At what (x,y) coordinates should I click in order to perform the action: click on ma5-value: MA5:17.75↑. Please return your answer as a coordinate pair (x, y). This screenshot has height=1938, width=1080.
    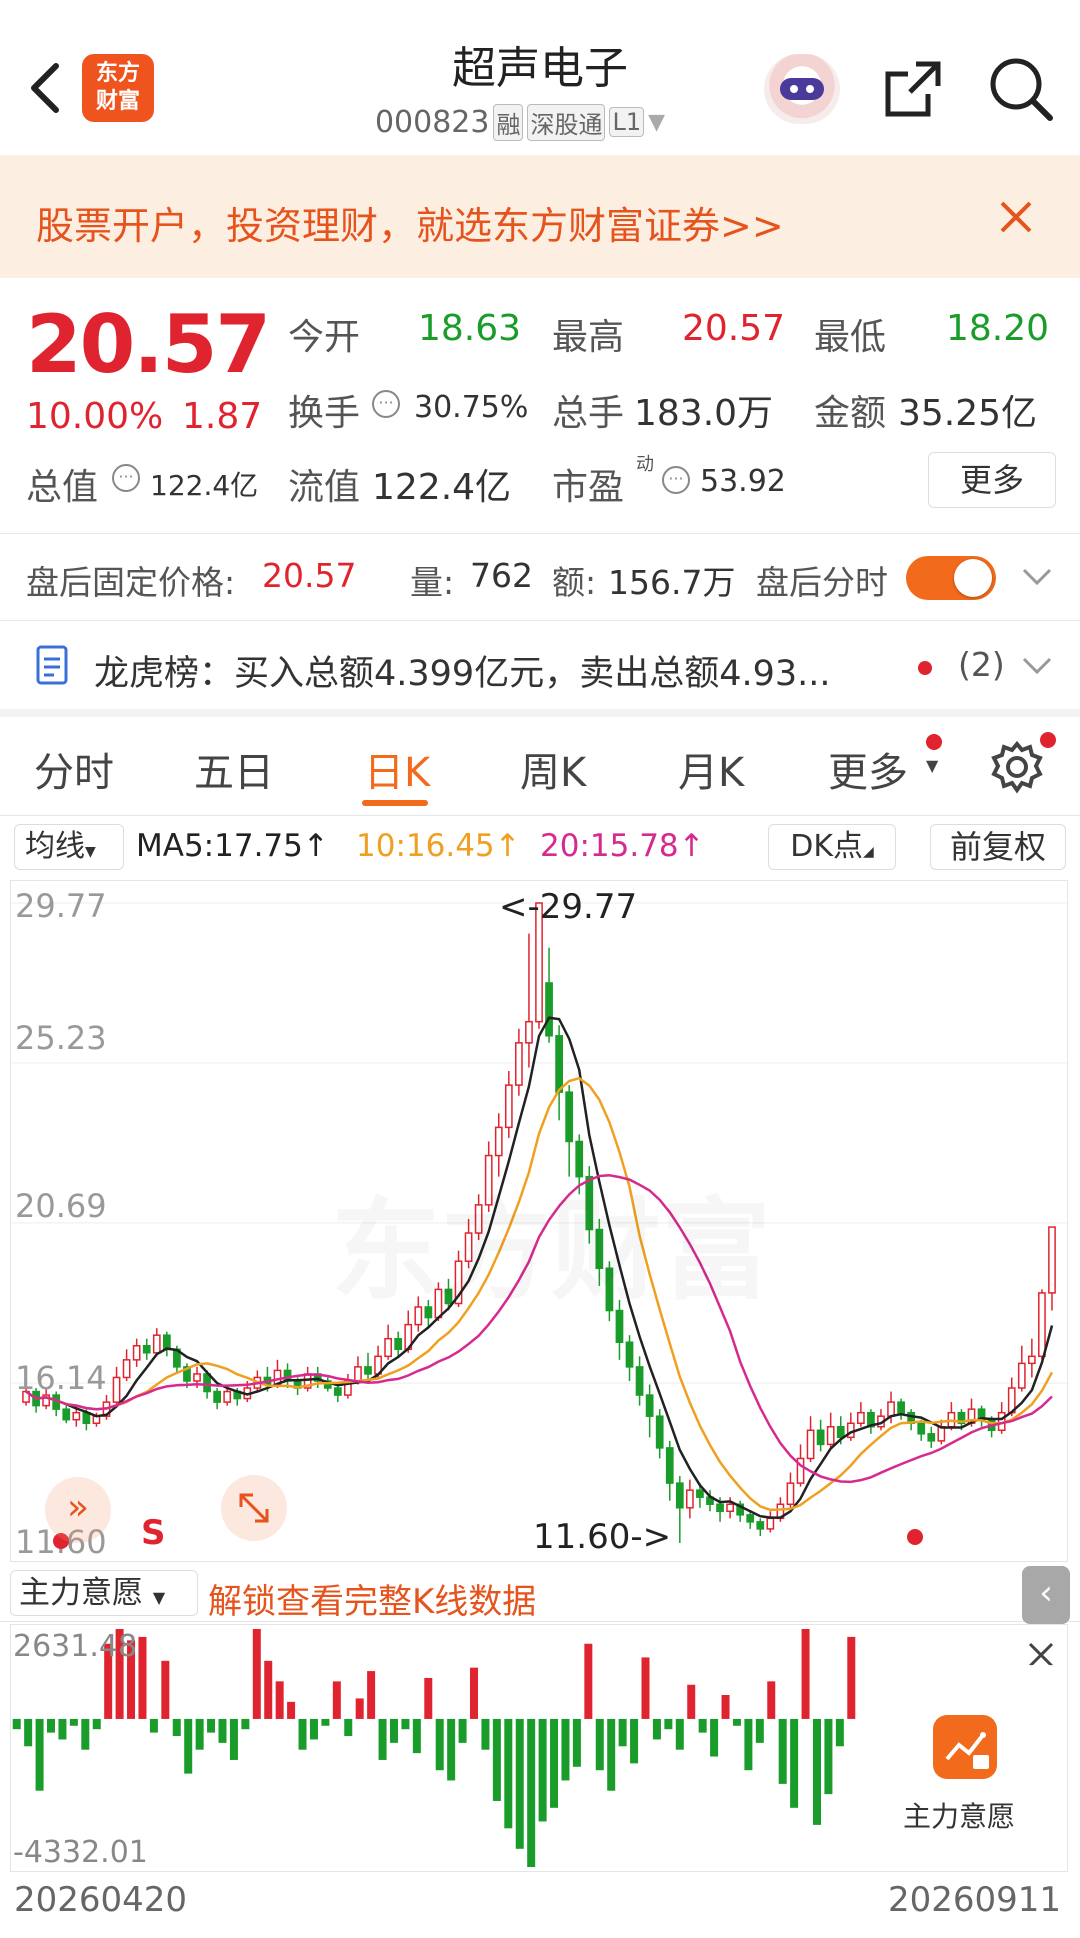
    Looking at the image, I should click on (232, 846).